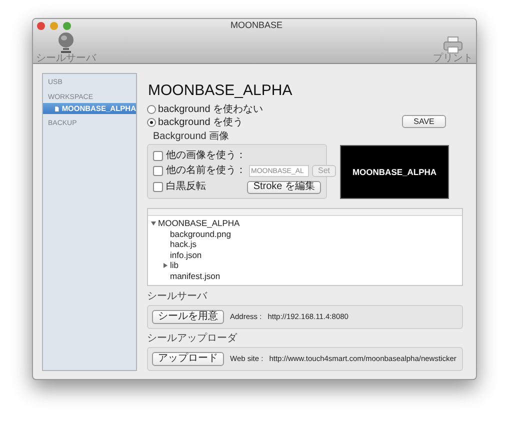 The image size is (507, 423). I want to click on tree-item: hack.js, so click(183, 244).